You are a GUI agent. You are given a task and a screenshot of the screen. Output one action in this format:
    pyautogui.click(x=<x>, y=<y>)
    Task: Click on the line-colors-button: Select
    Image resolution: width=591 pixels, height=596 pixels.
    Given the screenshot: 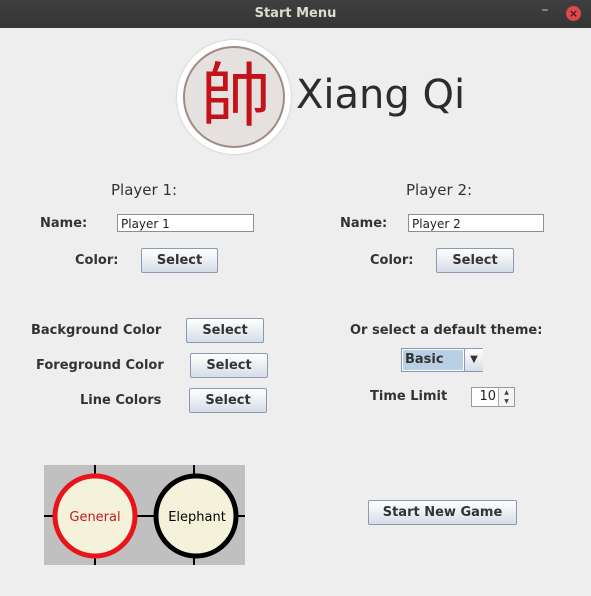 What is the action you would take?
    pyautogui.click(x=228, y=400)
    